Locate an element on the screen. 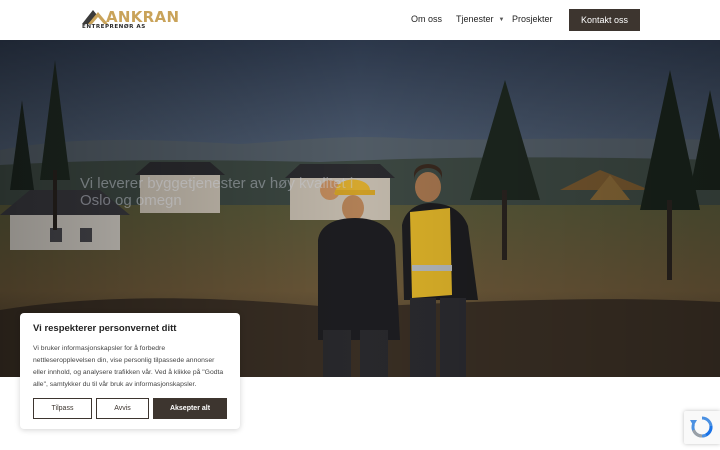 Image resolution: width=720 pixels, height=450 pixels. customize-button: Tilpass is located at coordinates (62, 408).